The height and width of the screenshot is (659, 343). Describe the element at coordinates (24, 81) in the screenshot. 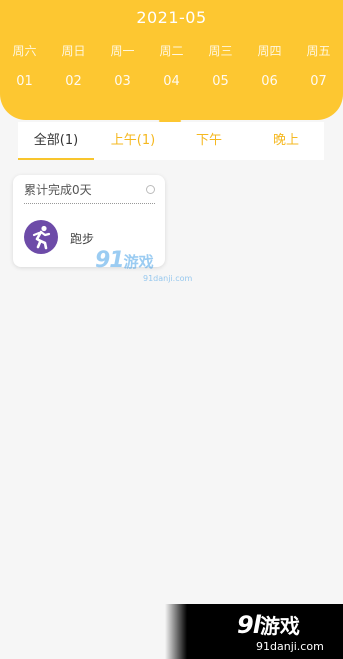

I see `date-cell: 01` at that location.